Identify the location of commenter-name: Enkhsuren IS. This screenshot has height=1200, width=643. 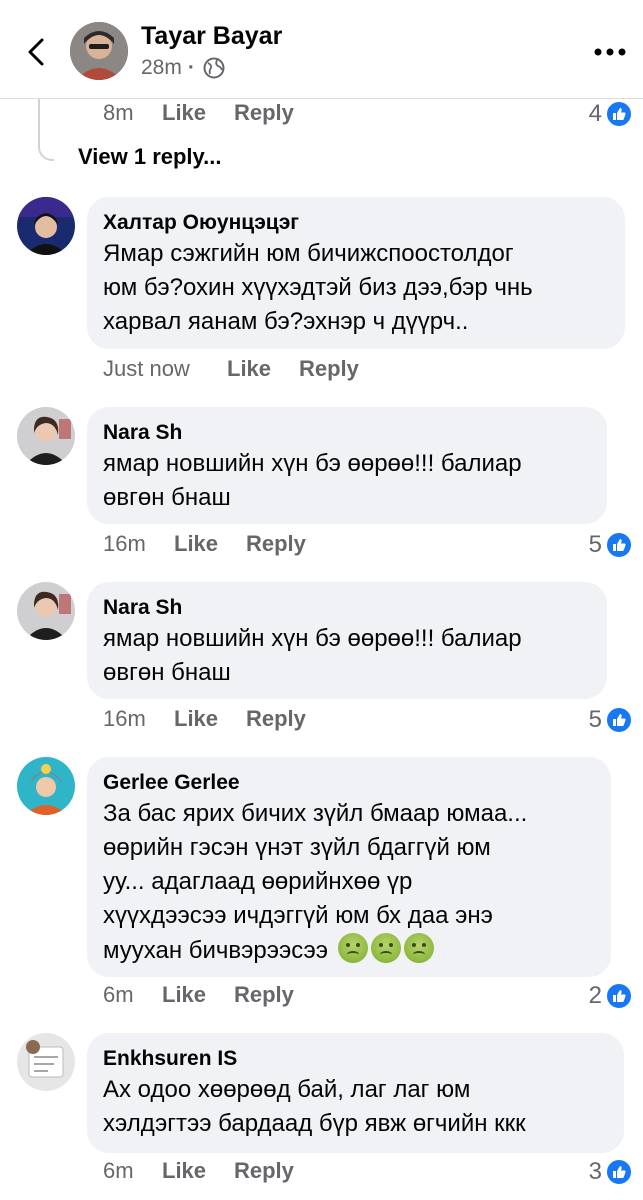
(354, 1059).